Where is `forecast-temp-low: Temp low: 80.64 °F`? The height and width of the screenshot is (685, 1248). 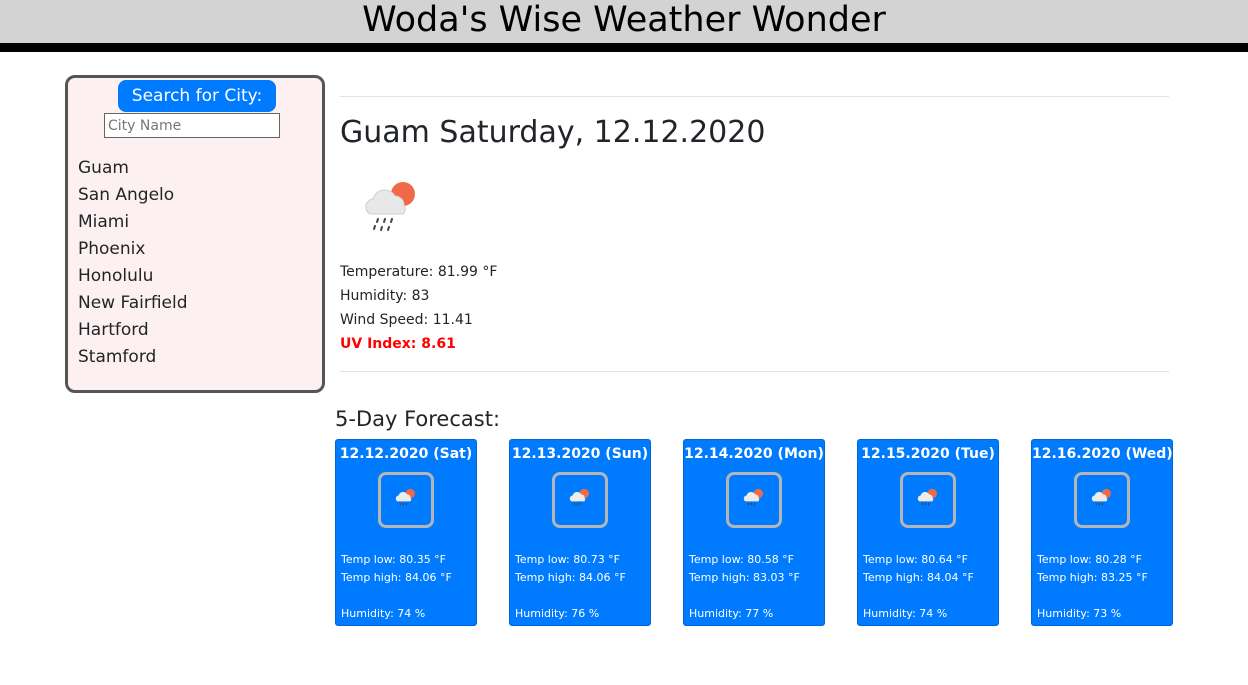
forecast-temp-low: Temp low: 80.64 °F is located at coordinates (916, 559).